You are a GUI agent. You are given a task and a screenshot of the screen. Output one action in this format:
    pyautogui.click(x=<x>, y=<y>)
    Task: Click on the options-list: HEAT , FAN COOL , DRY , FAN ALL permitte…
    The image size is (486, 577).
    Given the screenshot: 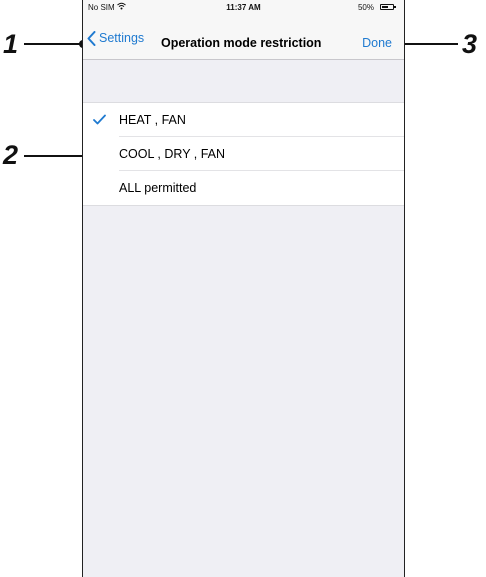 What is the action you would take?
    pyautogui.click(x=243, y=154)
    